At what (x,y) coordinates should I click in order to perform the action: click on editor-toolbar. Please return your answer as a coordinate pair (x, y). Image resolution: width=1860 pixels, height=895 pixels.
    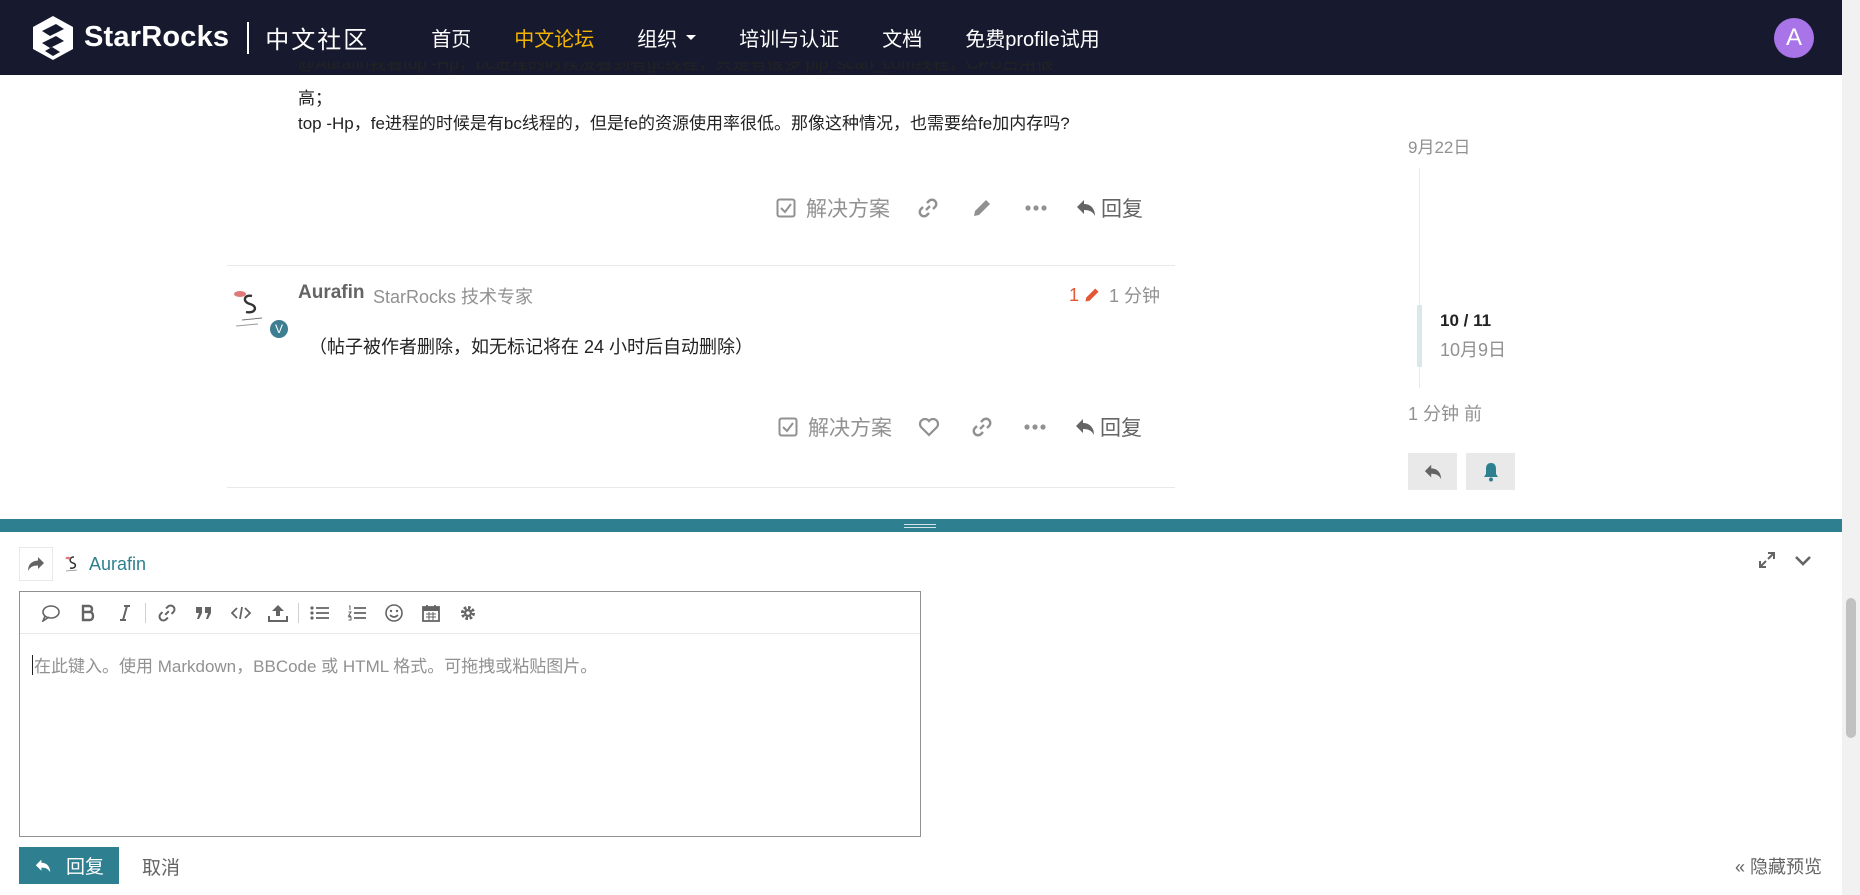
    Looking at the image, I should click on (470, 613).